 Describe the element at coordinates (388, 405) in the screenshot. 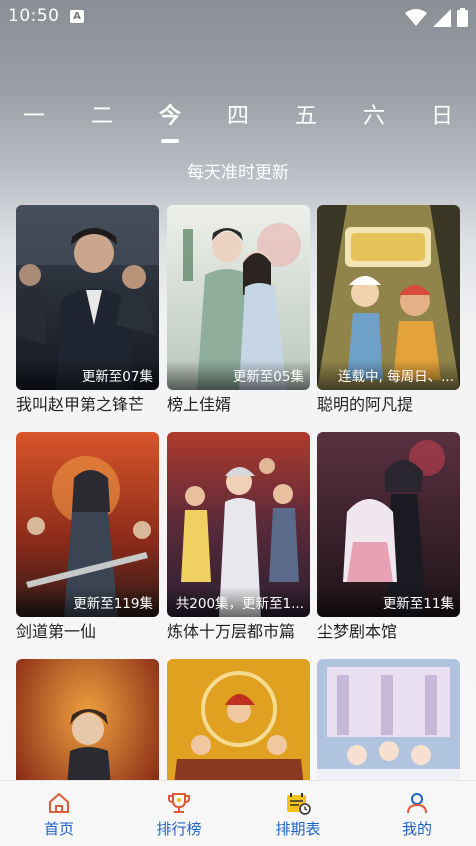

I see `show-title: 聪明的阿凡提` at that location.